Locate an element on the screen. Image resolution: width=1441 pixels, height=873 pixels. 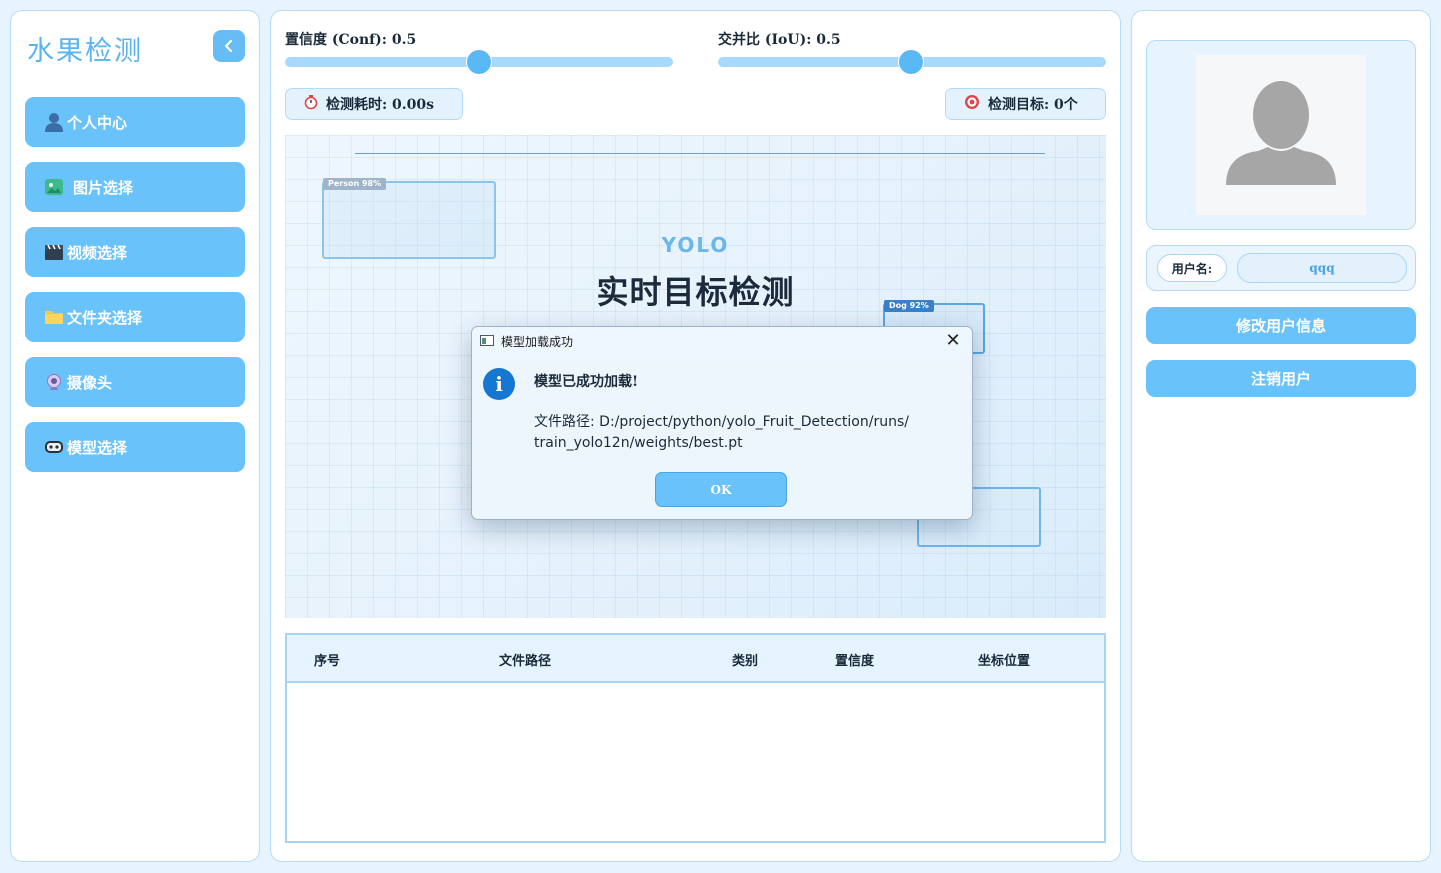
avatar-card is located at coordinates (1281, 135).